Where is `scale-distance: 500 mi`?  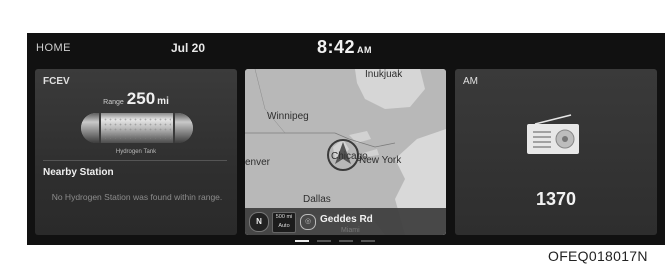 scale-distance: 500 mi is located at coordinates (284, 217).